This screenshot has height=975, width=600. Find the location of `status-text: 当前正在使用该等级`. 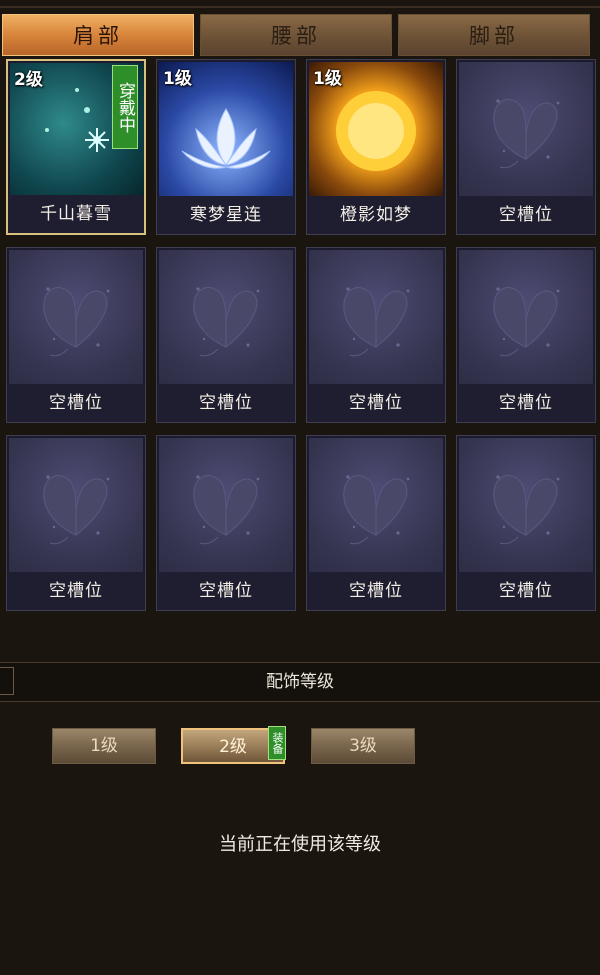

status-text: 当前正在使用该等级 is located at coordinates (300, 844).